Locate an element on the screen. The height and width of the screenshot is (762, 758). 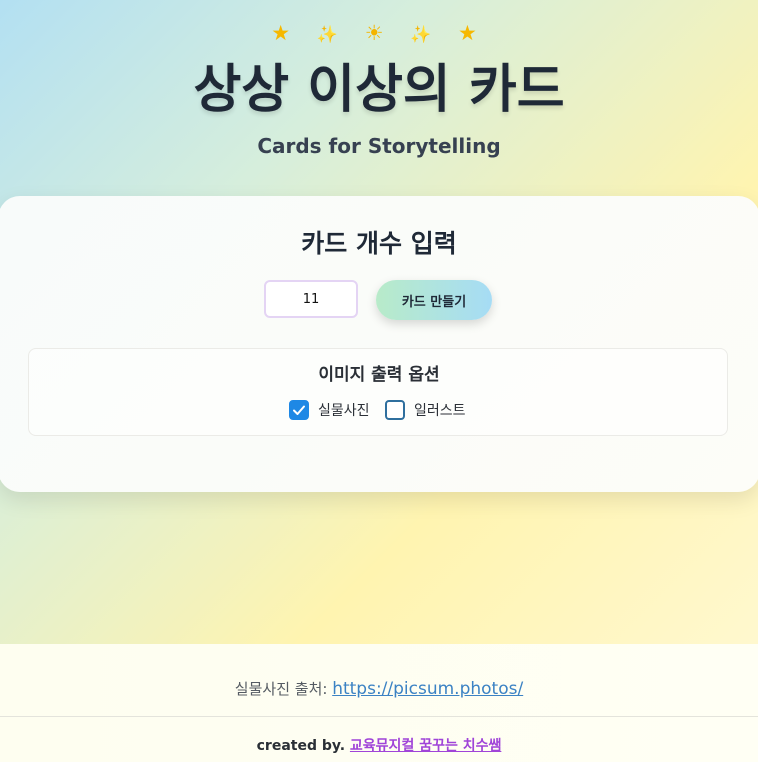
photo-credit-link: https://picsum.photos/ is located at coordinates (427, 689).